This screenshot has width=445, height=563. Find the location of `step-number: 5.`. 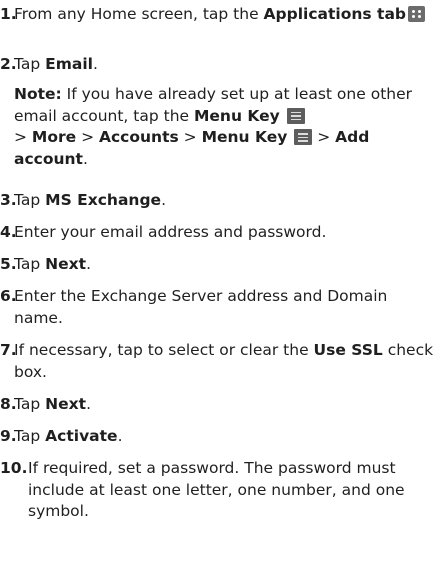

step-number: 5. is located at coordinates (8, 264).